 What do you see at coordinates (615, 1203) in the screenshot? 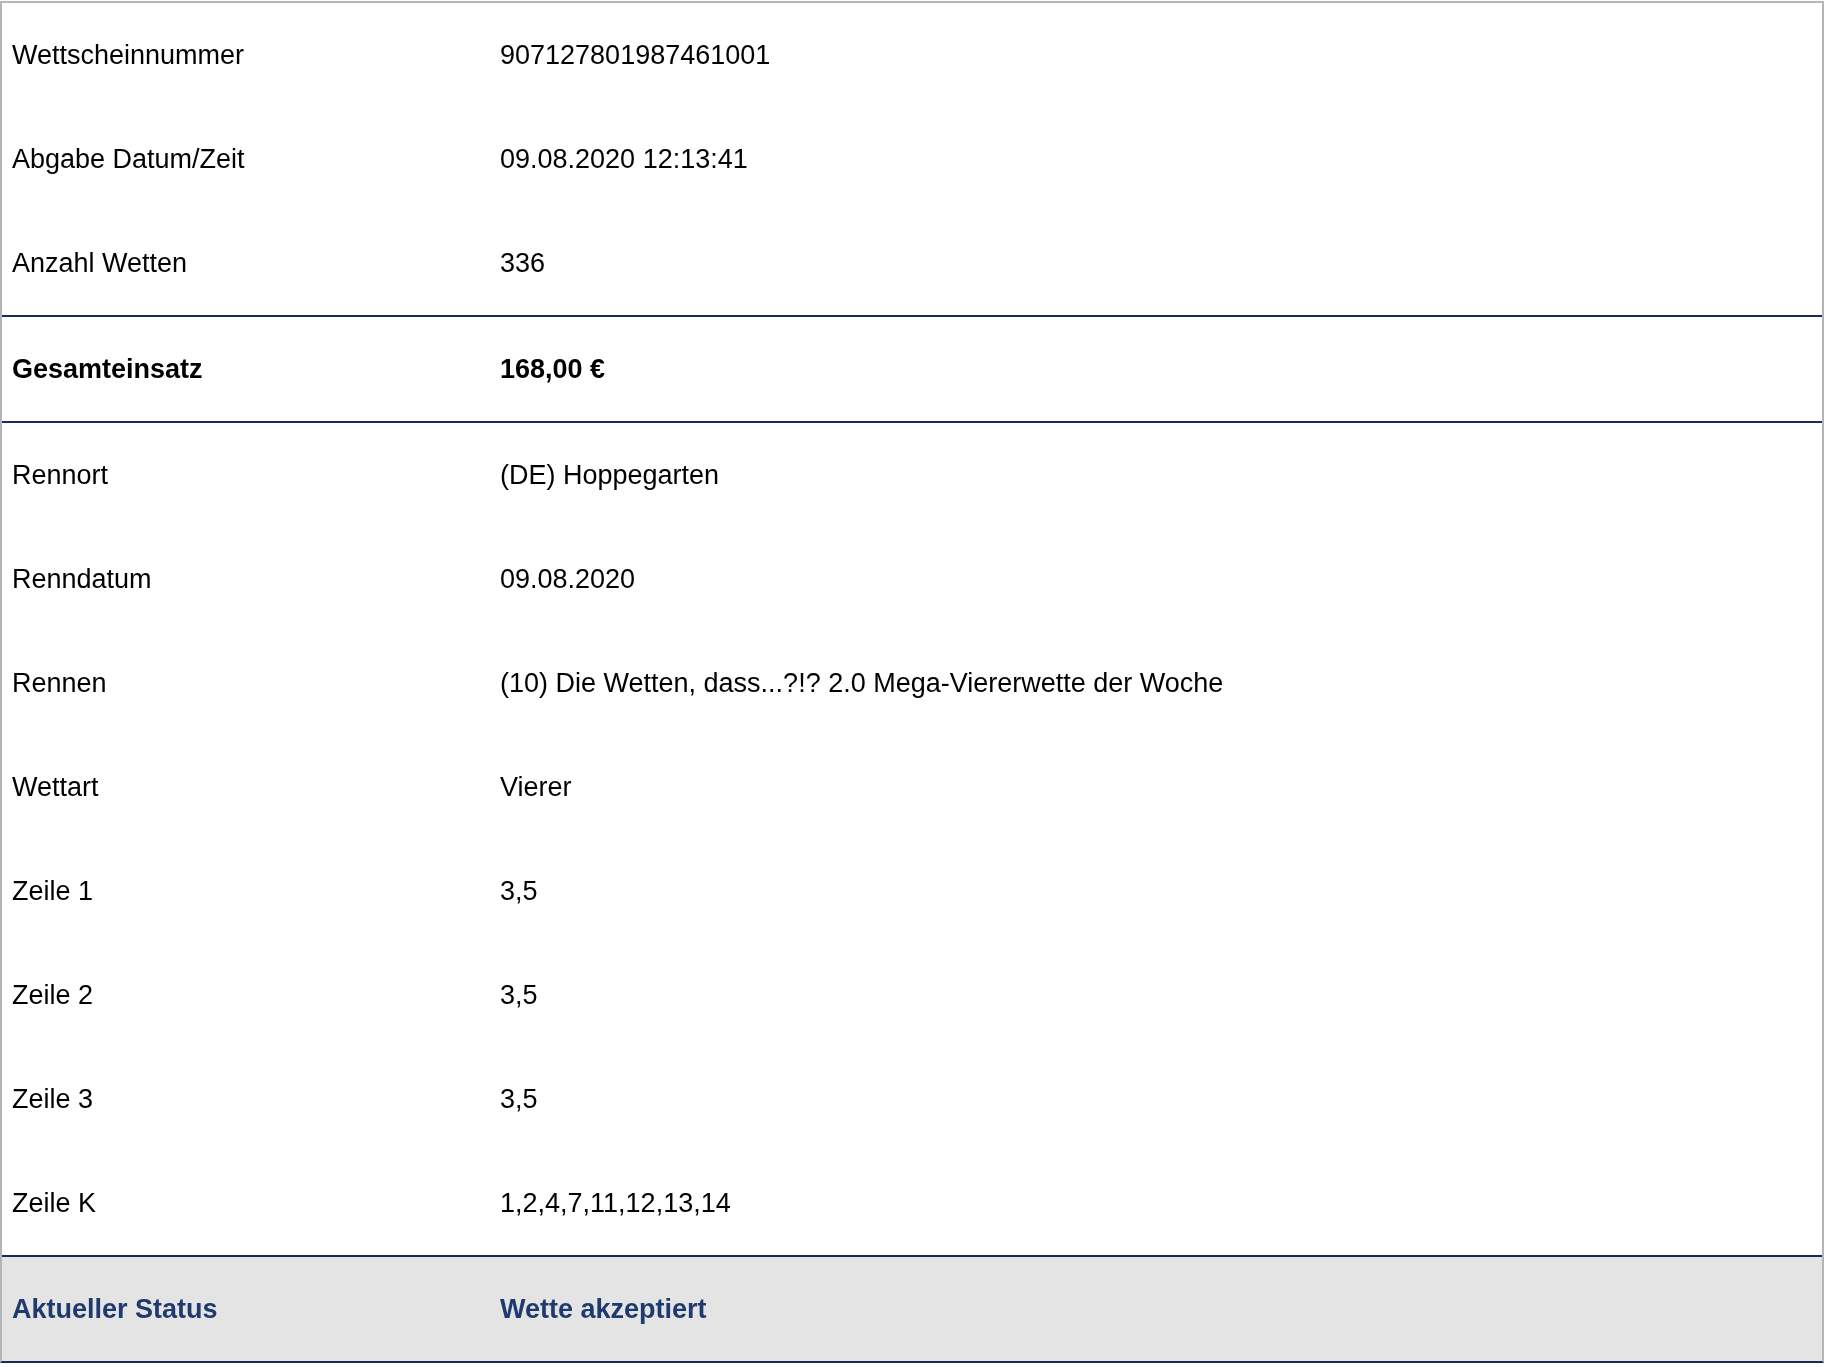
I see `field-value: 1,2,4,7,11,12,13,14` at bounding box center [615, 1203].